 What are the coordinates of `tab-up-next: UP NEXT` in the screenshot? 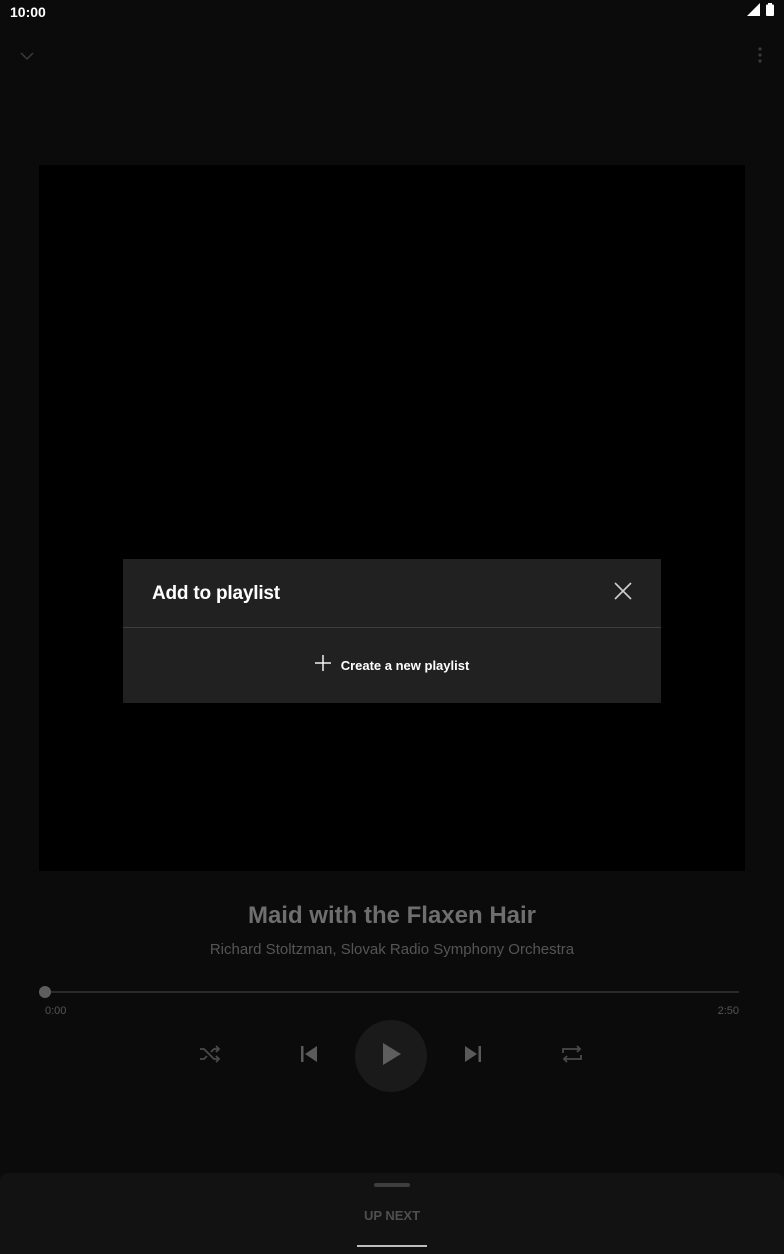 It's located at (392, 1226).